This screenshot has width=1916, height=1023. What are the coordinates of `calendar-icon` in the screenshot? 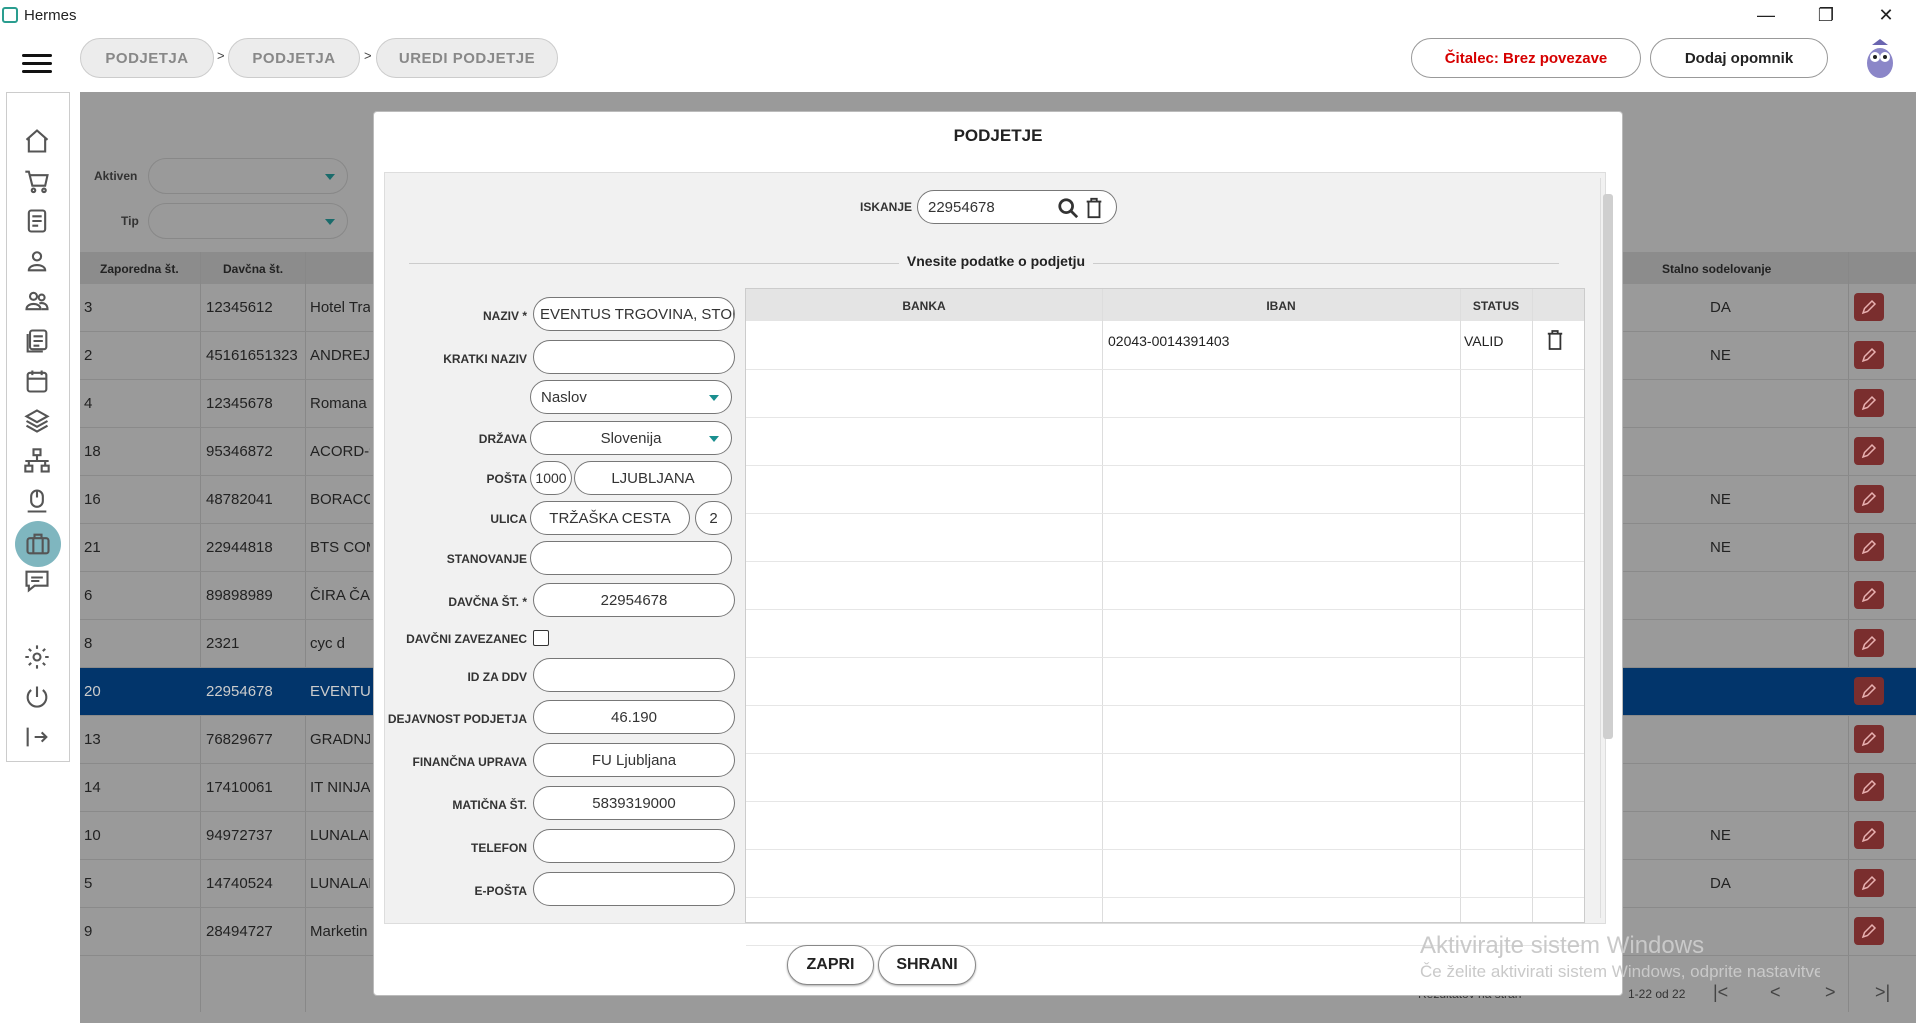 It's located at (37, 381).